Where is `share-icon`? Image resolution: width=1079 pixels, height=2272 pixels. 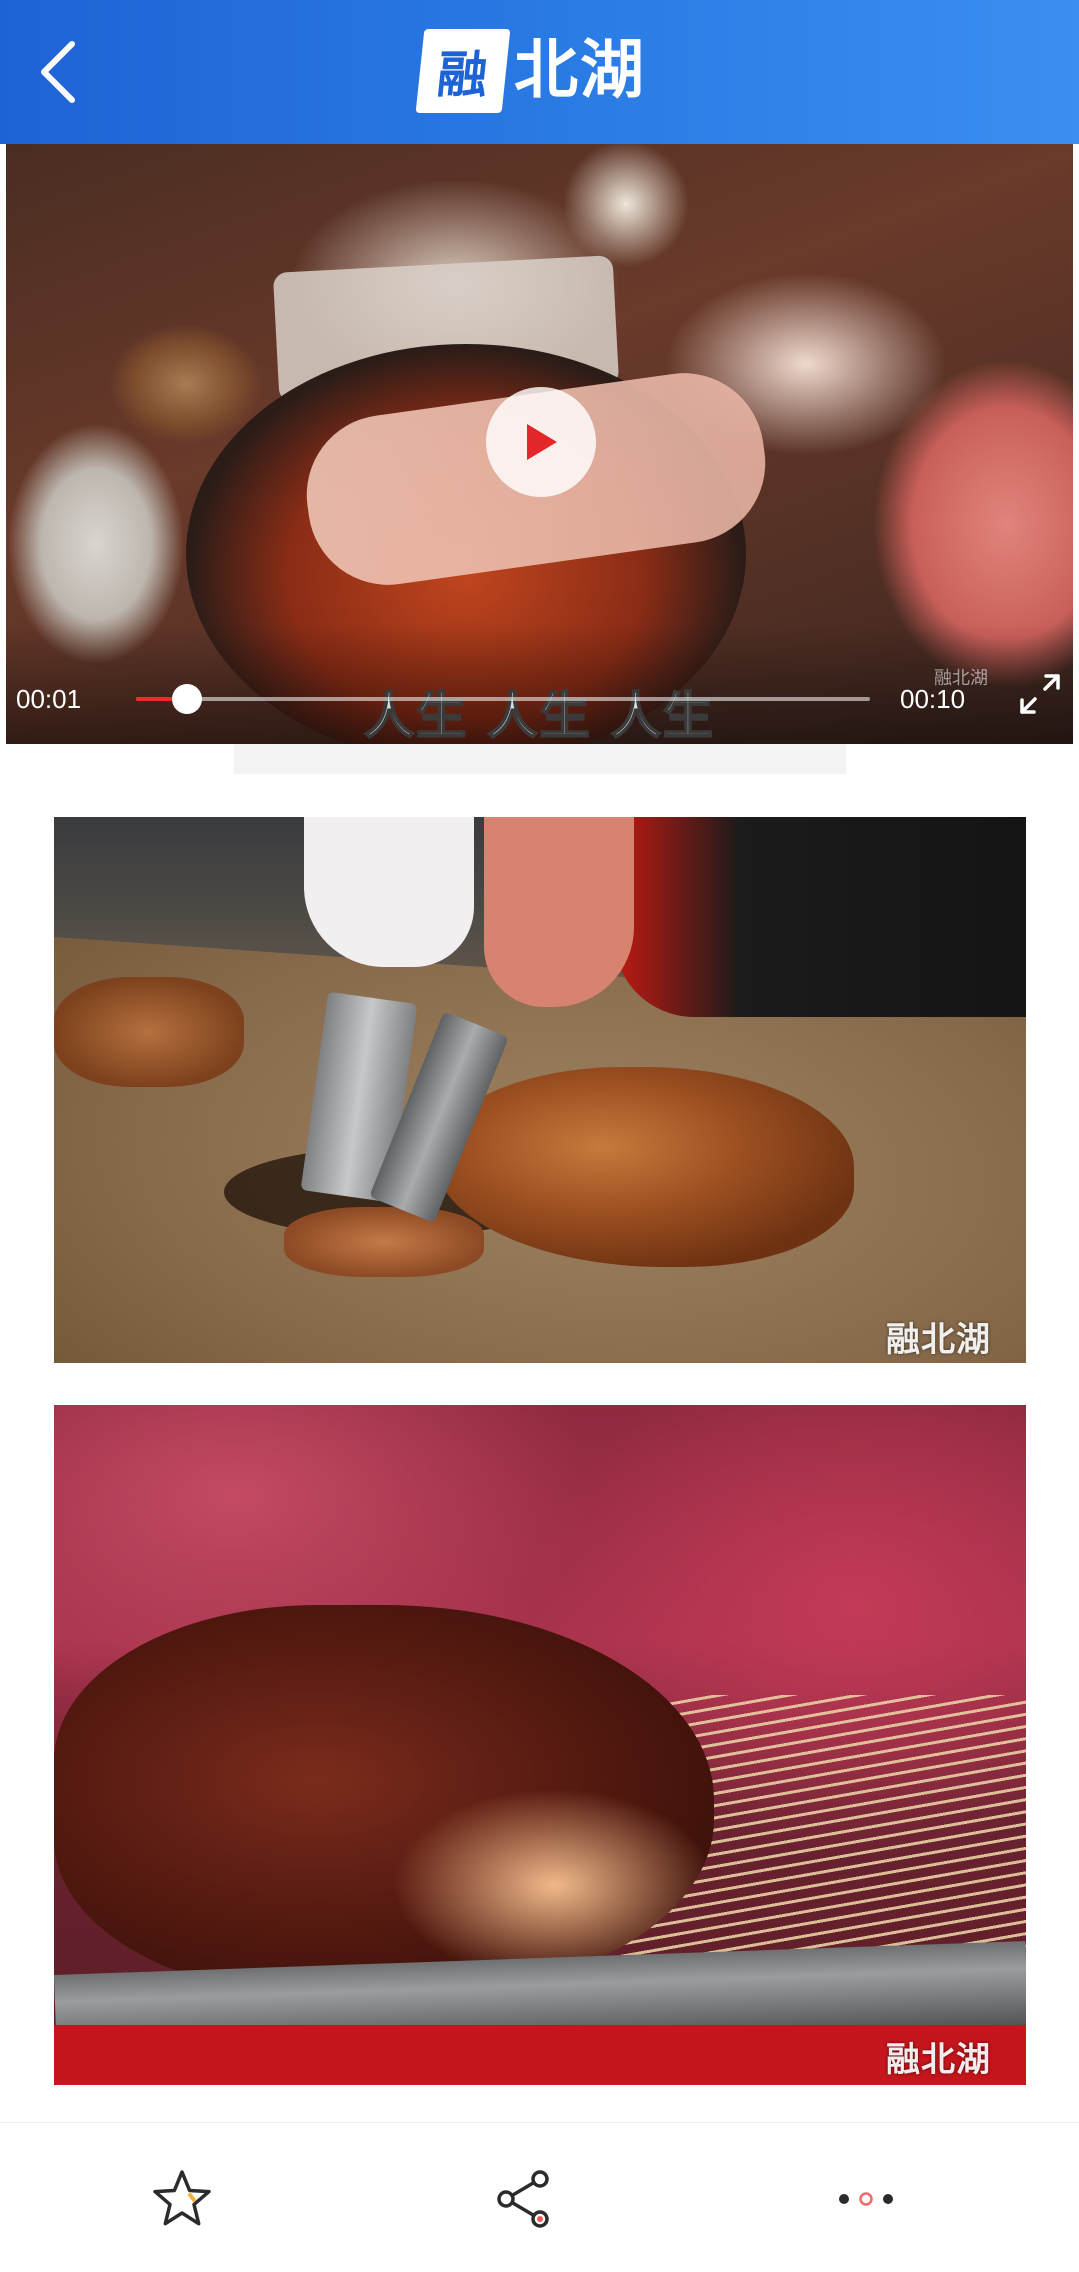
share-icon is located at coordinates (523, 2199).